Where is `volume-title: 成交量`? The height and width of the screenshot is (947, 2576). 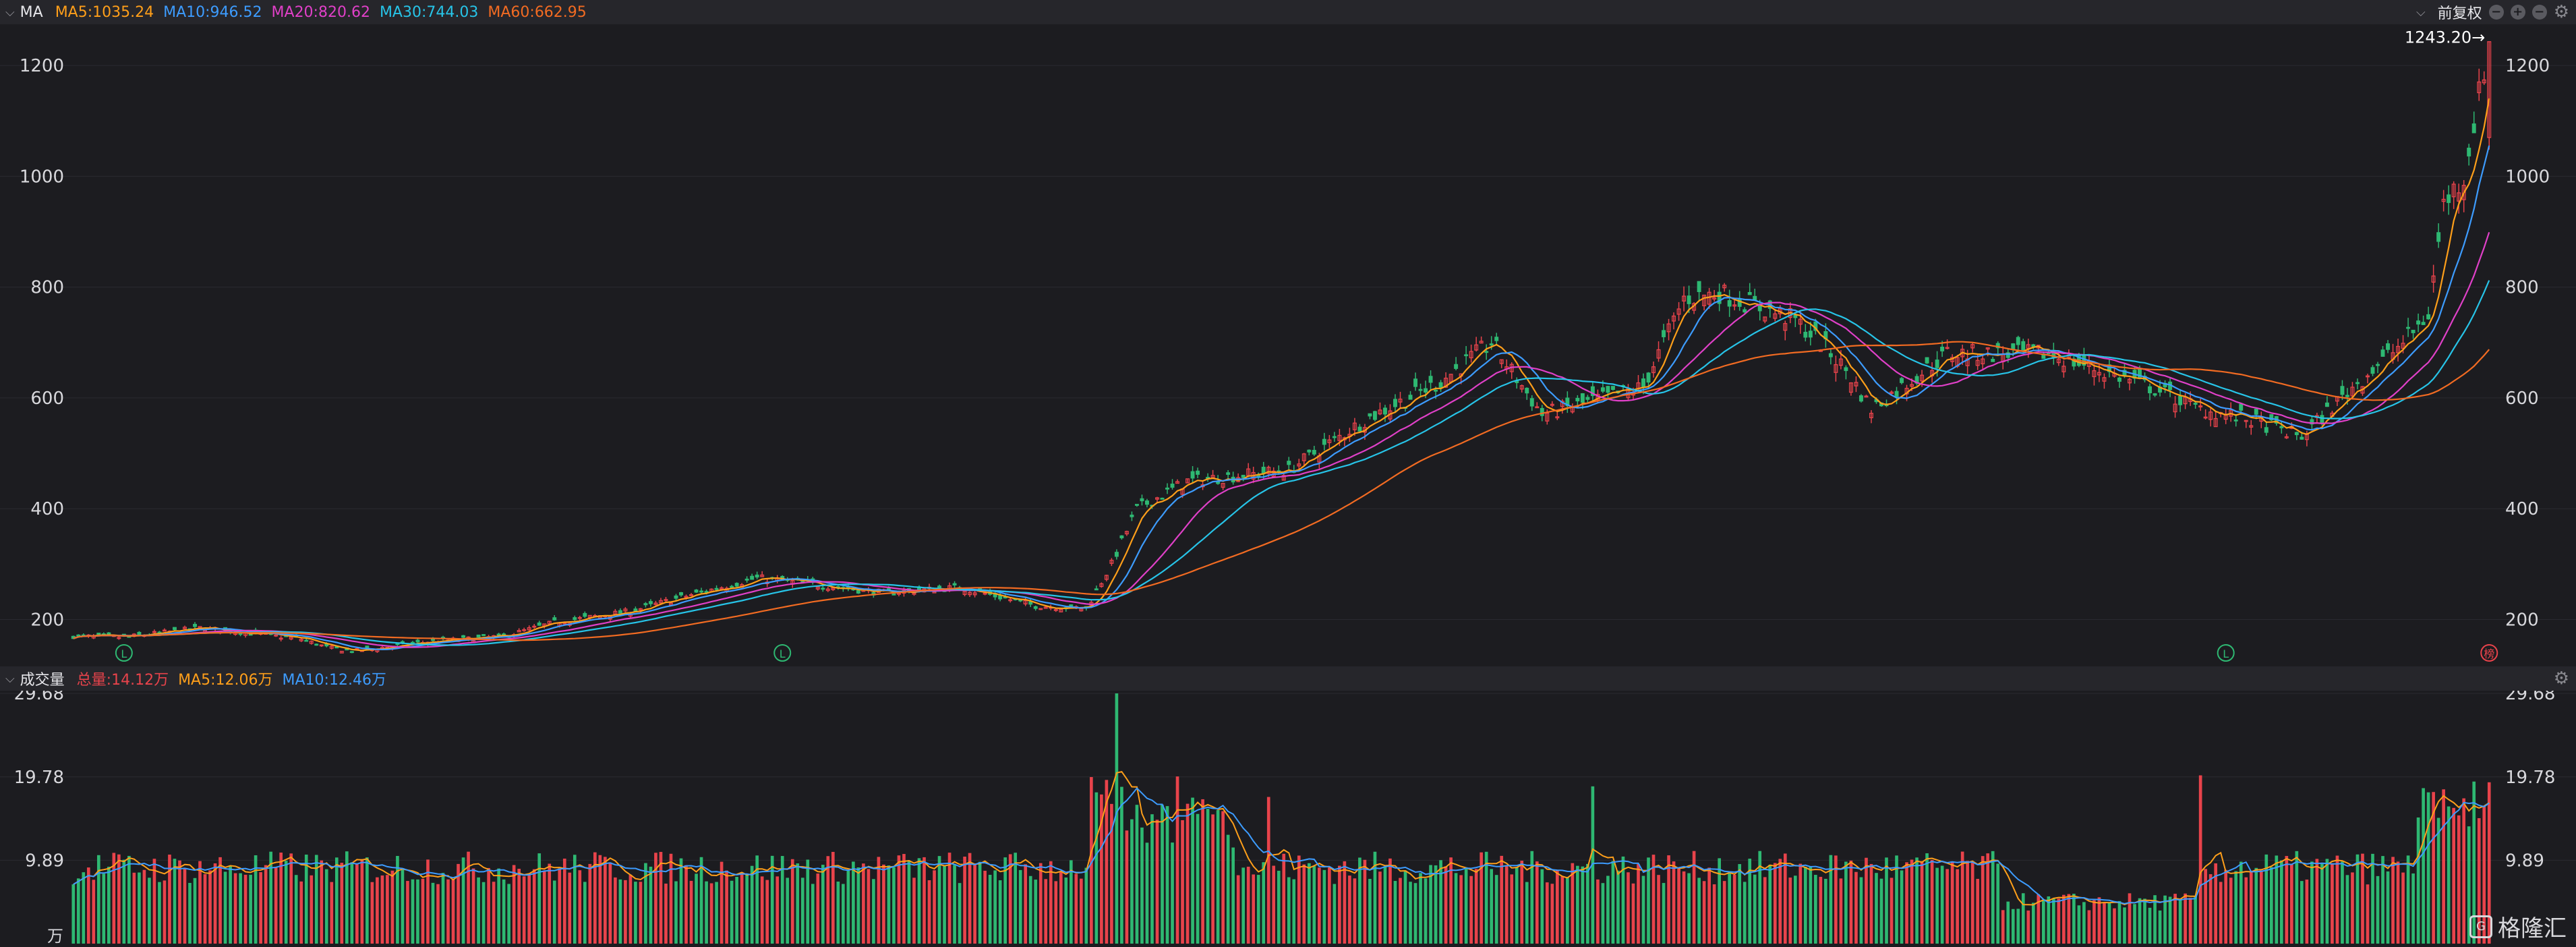 volume-title: 成交量 is located at coordinates (43, 678).